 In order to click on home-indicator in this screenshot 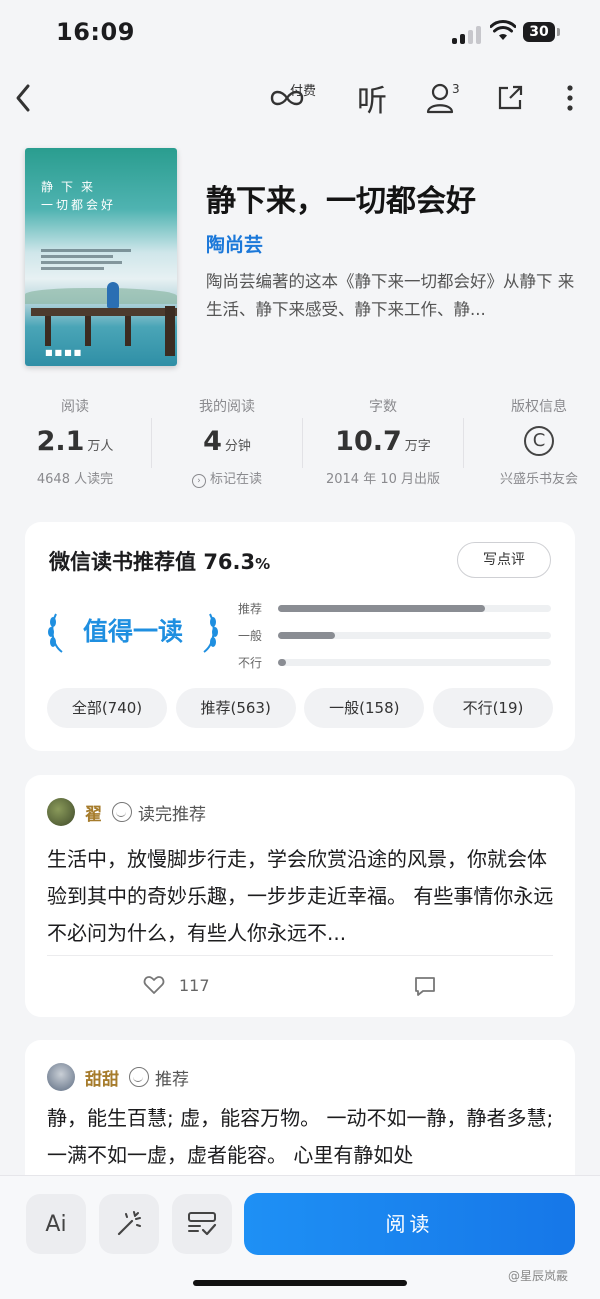, I will do `click(300, 1283)`.